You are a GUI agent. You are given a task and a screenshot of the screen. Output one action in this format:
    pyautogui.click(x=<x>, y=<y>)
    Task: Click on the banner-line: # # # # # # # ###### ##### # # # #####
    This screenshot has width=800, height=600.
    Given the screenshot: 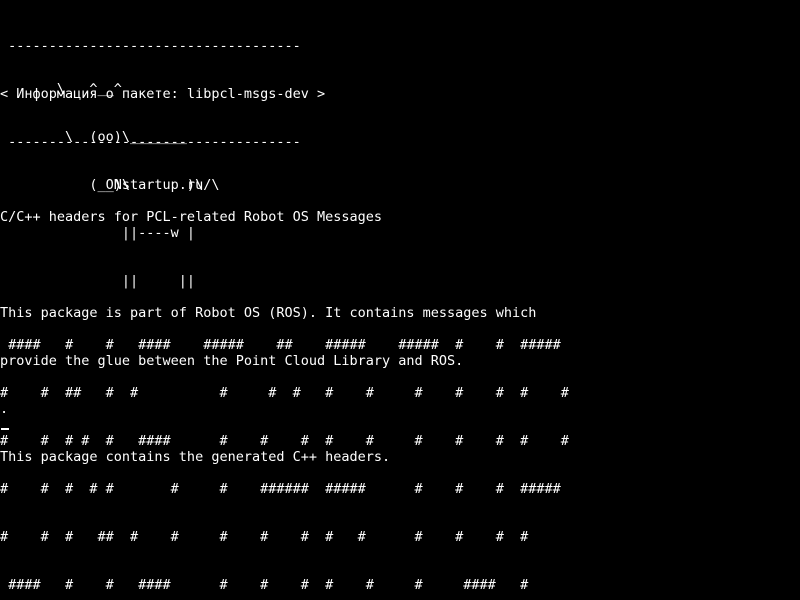 What is the action you would take?
    pyautogui.click(x=280, y=489)
    